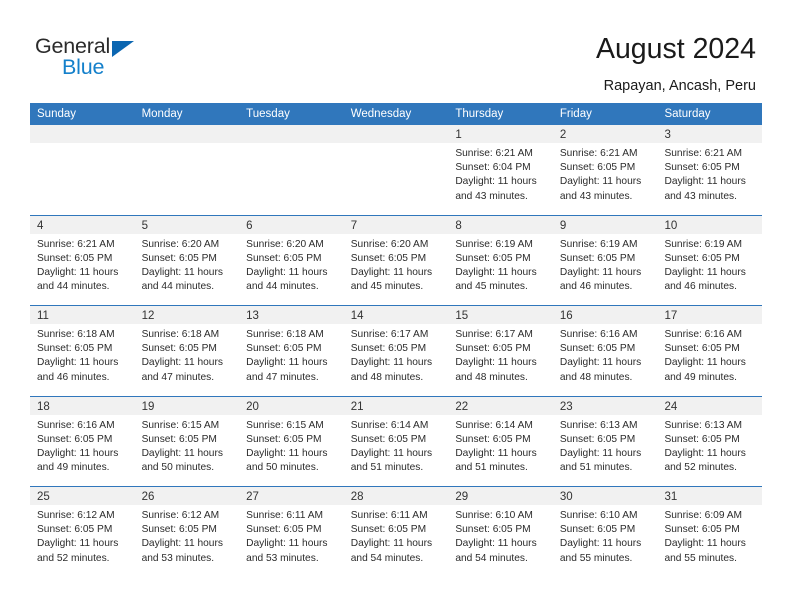 The height and width of the screenshot is (612, 792). What do you see at coordinates (491, 377) in the screenshot?
I see `daylight-text-line2: and 48 minutes.` at bounding box center [491, 377].